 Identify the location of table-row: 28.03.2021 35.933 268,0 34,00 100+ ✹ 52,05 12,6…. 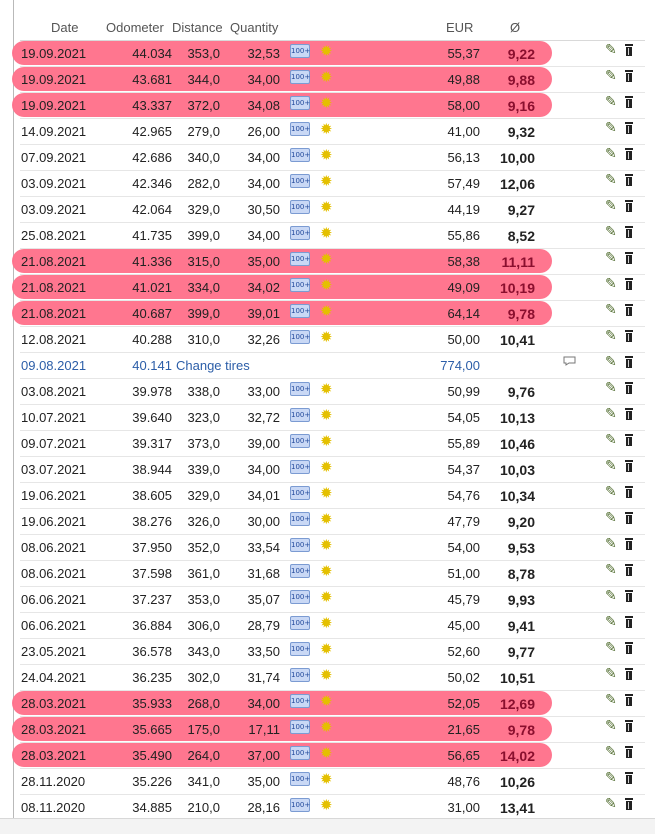
(328, 704).